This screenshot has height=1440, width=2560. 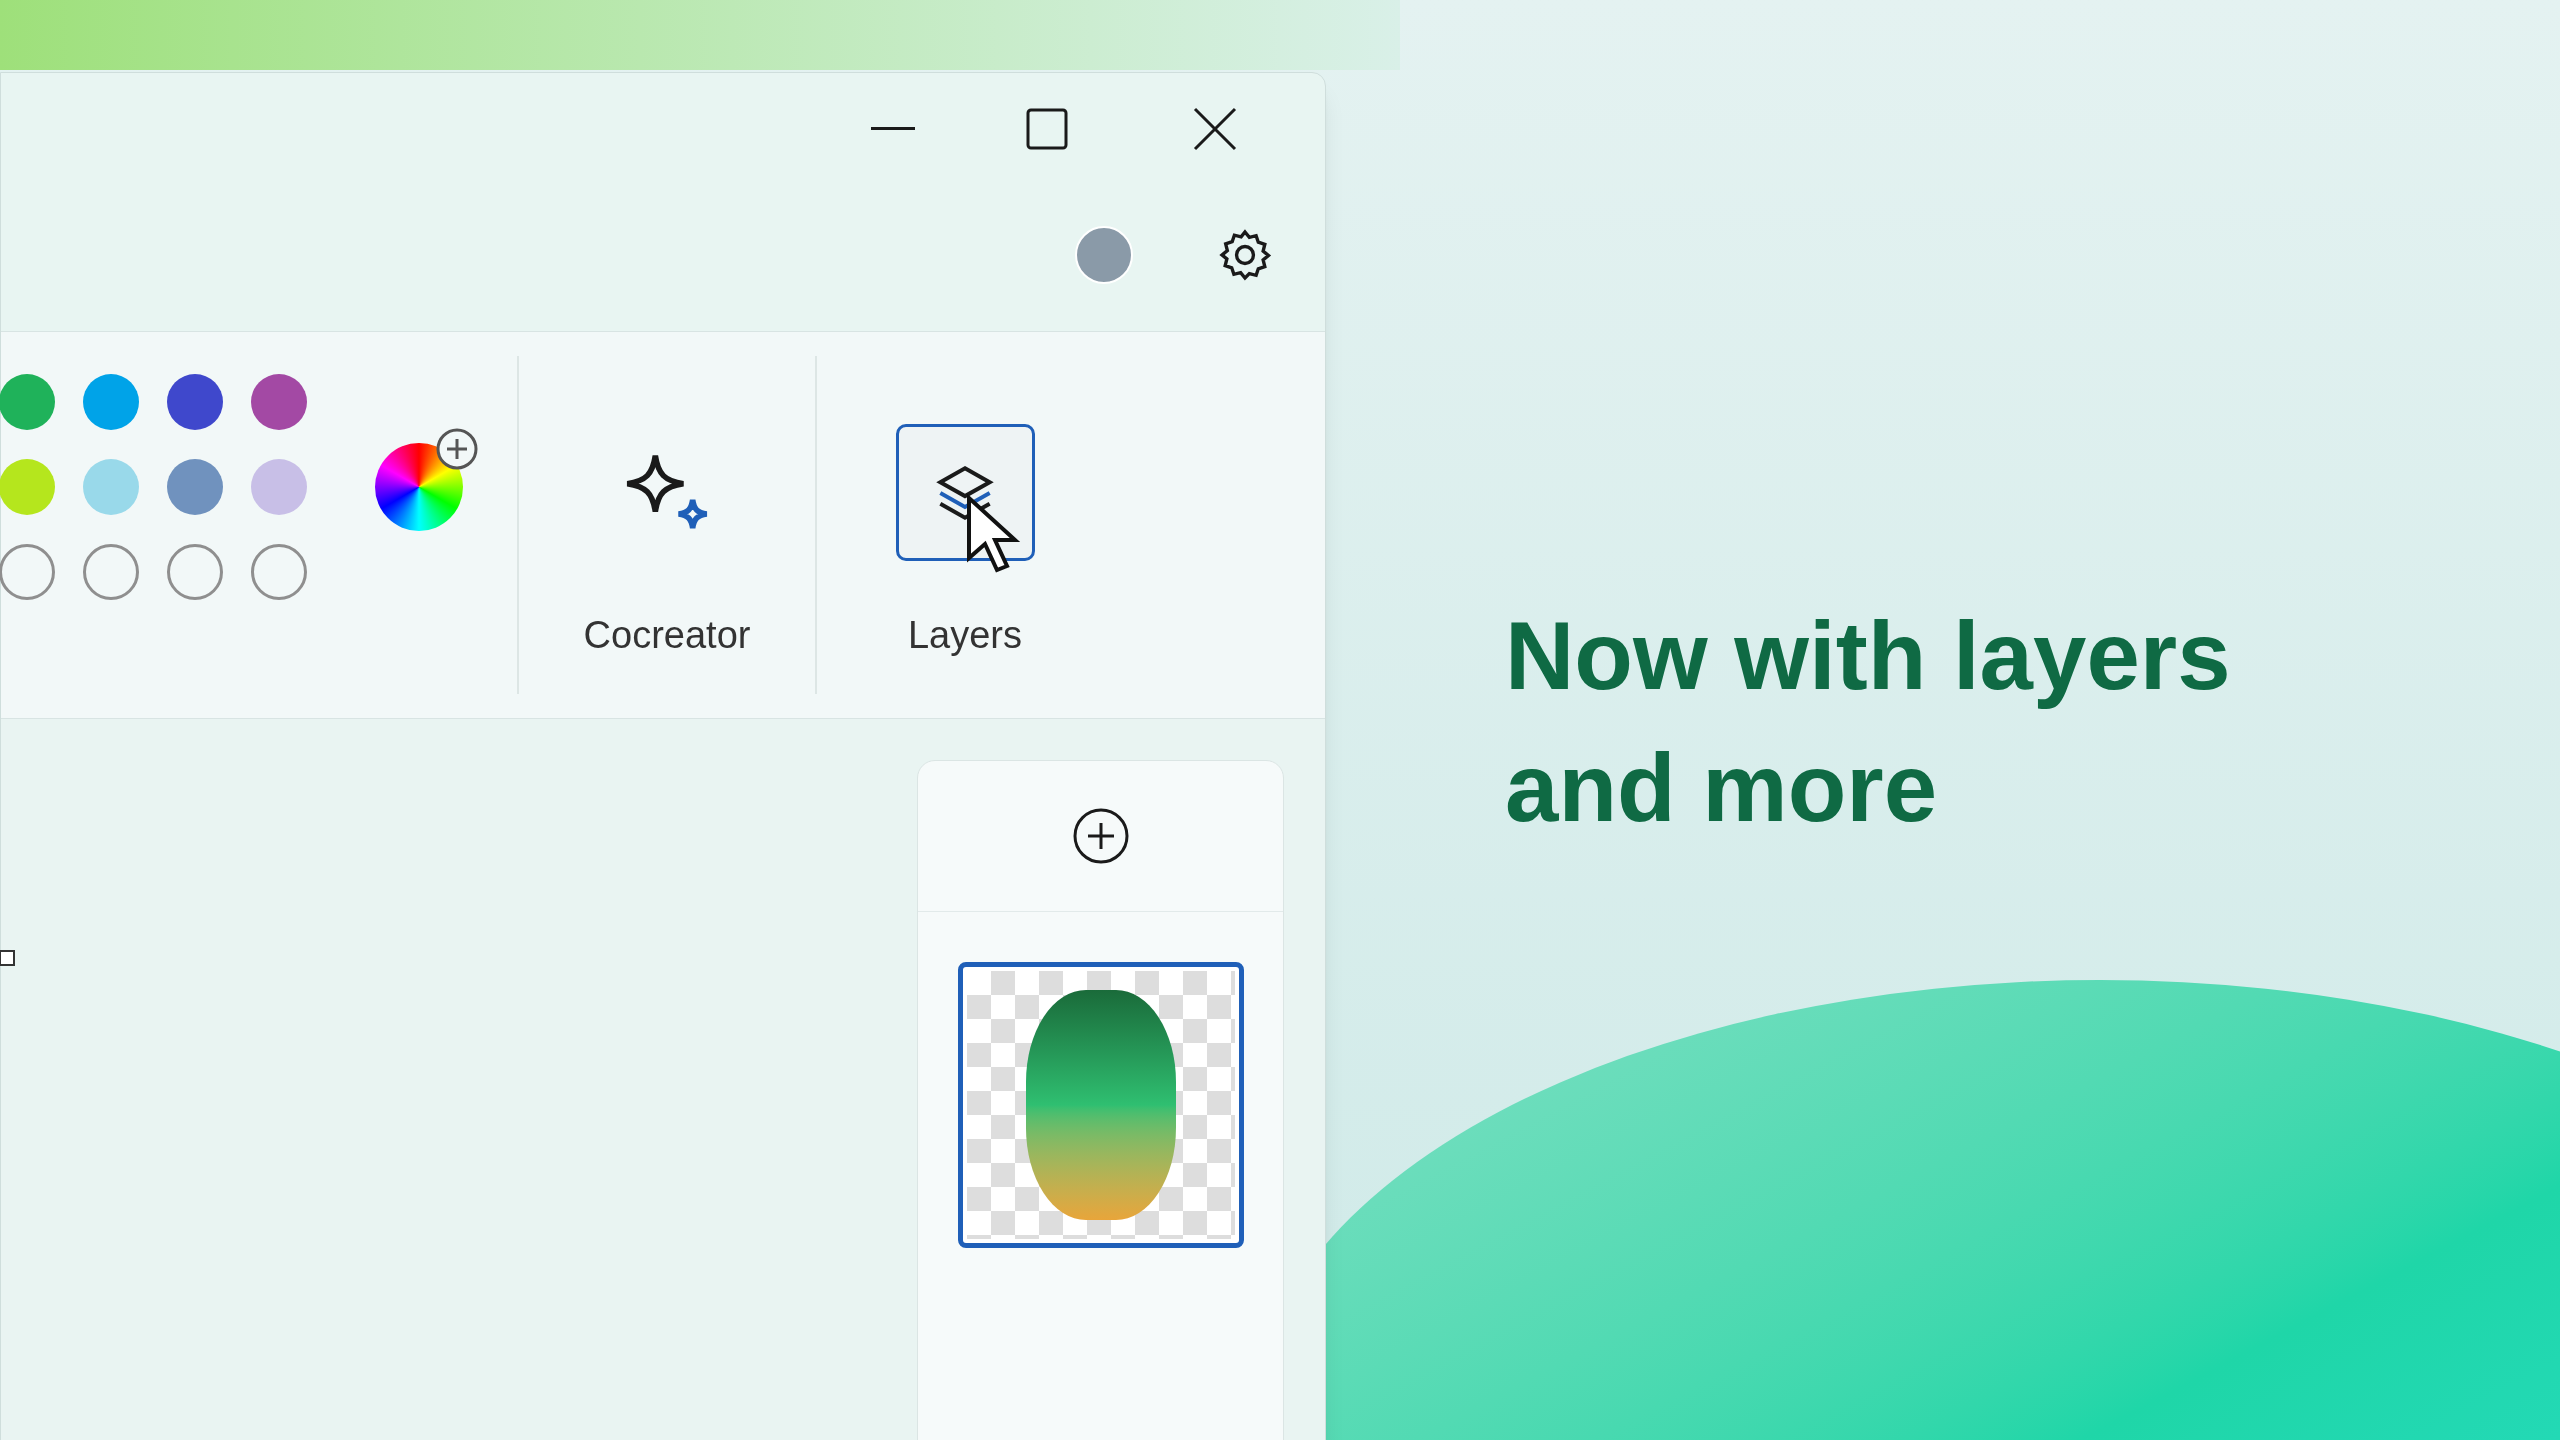 I want to click on layers-button: Layers, so click(x=965, y=525).